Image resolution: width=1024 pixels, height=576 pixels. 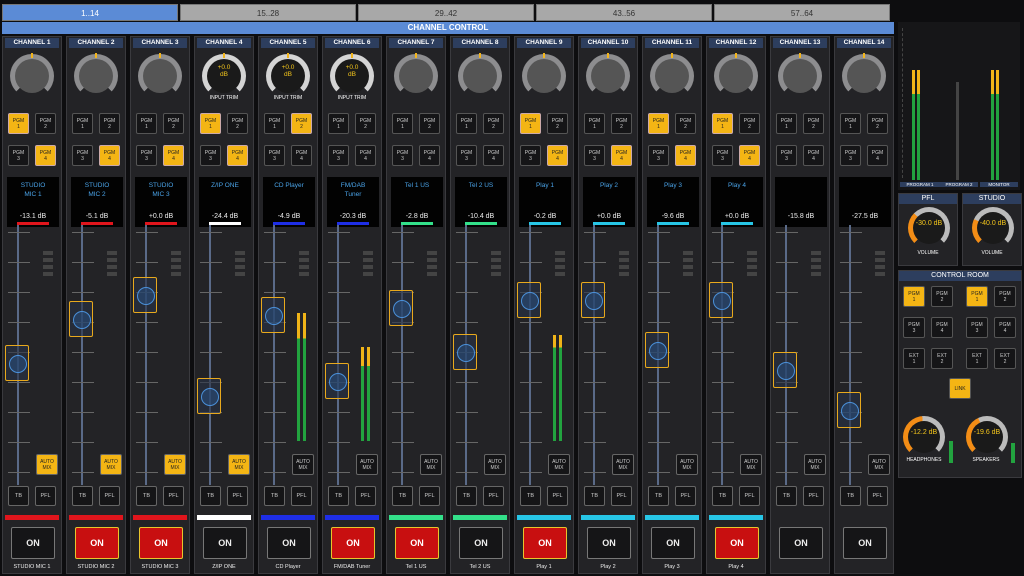 What do you see at coordinates (914, 327) in the screenshot?
I see `cr-pgm3-left: PGM 3` at bounding box center [914, 327].